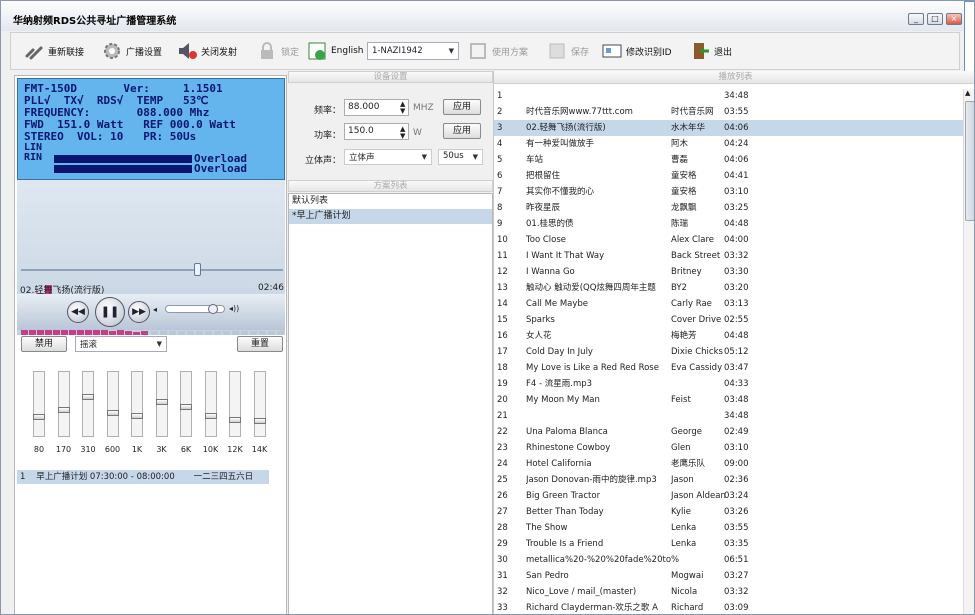 The height and width of the screenshot is (615, 975). Describe the element at coordinates (567, 51) in the screenshot. I see `save-button: 保存` at that location.